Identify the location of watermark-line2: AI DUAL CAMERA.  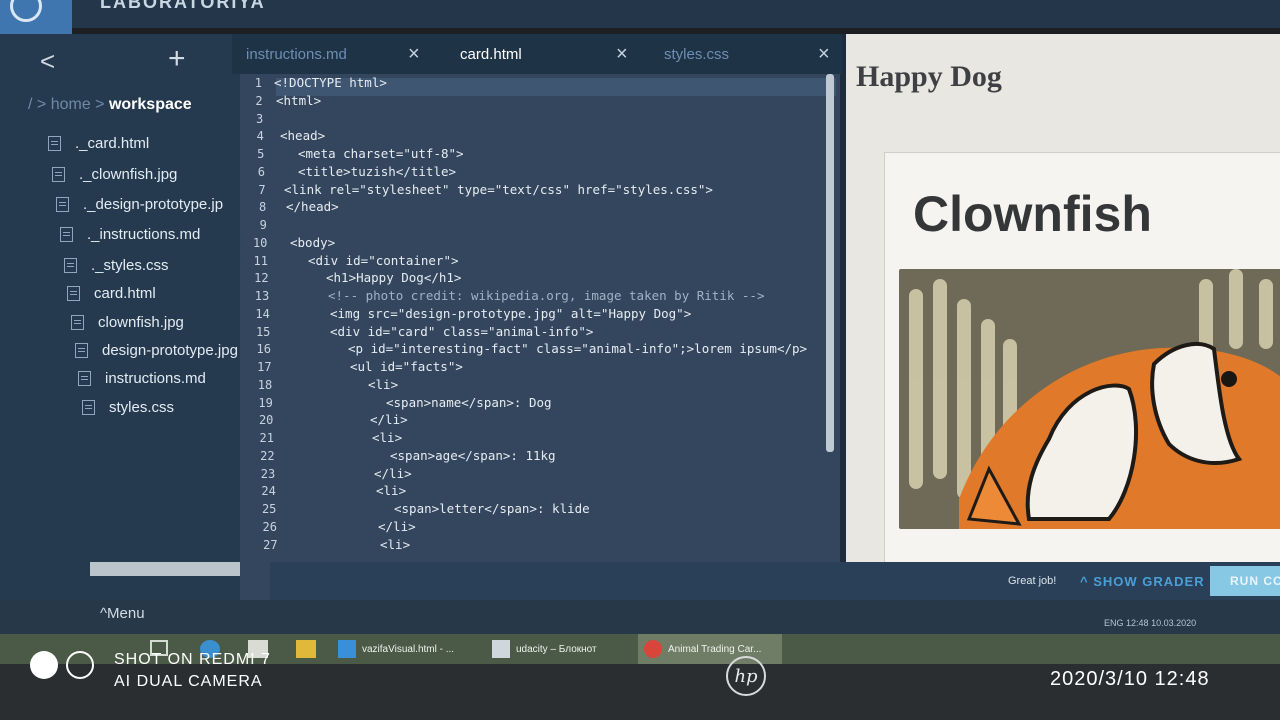
(188, 681).